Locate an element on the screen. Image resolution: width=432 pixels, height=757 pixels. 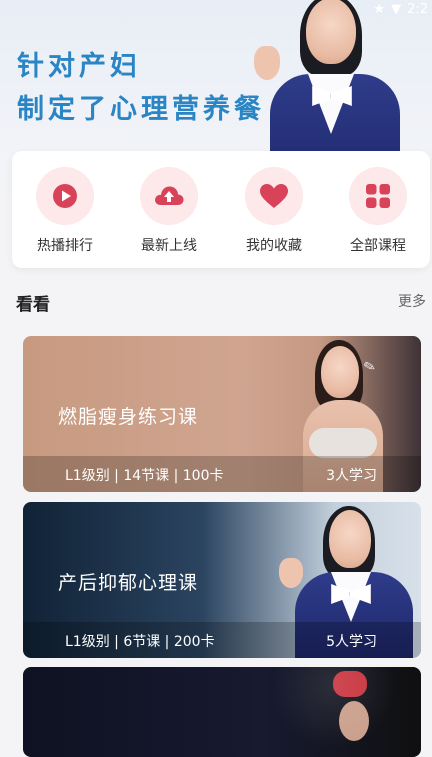
course-learners: 3人学习 is located at coordinates (351, 476).